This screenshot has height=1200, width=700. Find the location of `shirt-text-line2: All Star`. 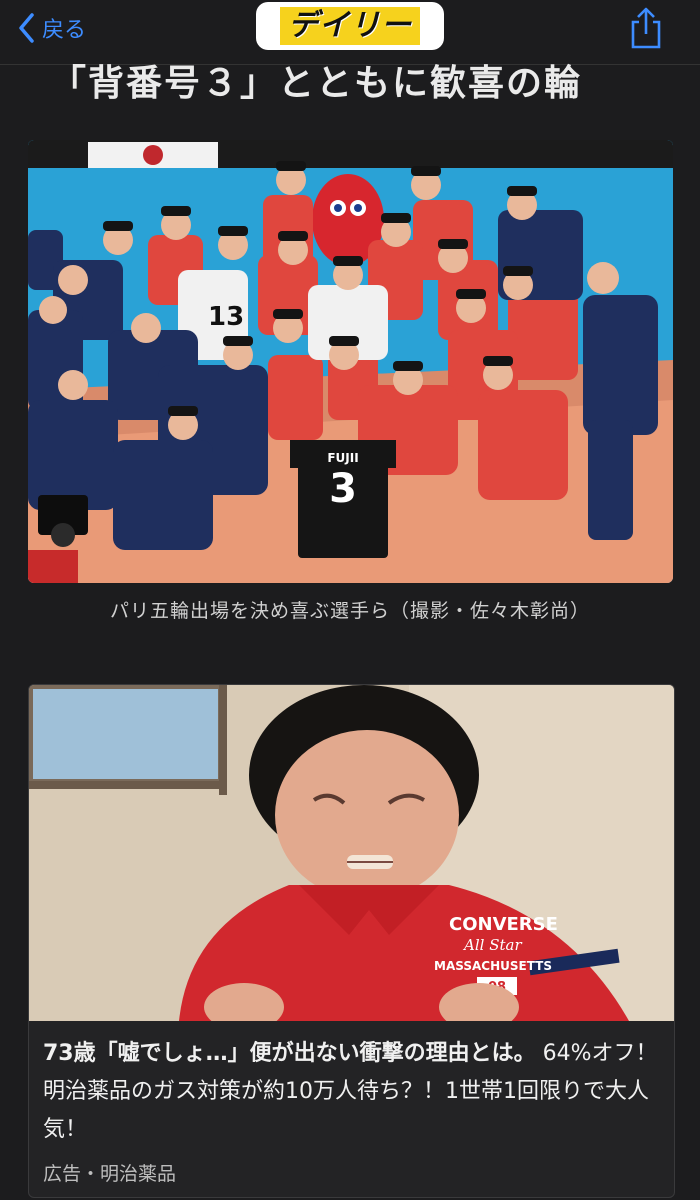

shirt-text-line2: All Star is located at coordinates (492, 945).